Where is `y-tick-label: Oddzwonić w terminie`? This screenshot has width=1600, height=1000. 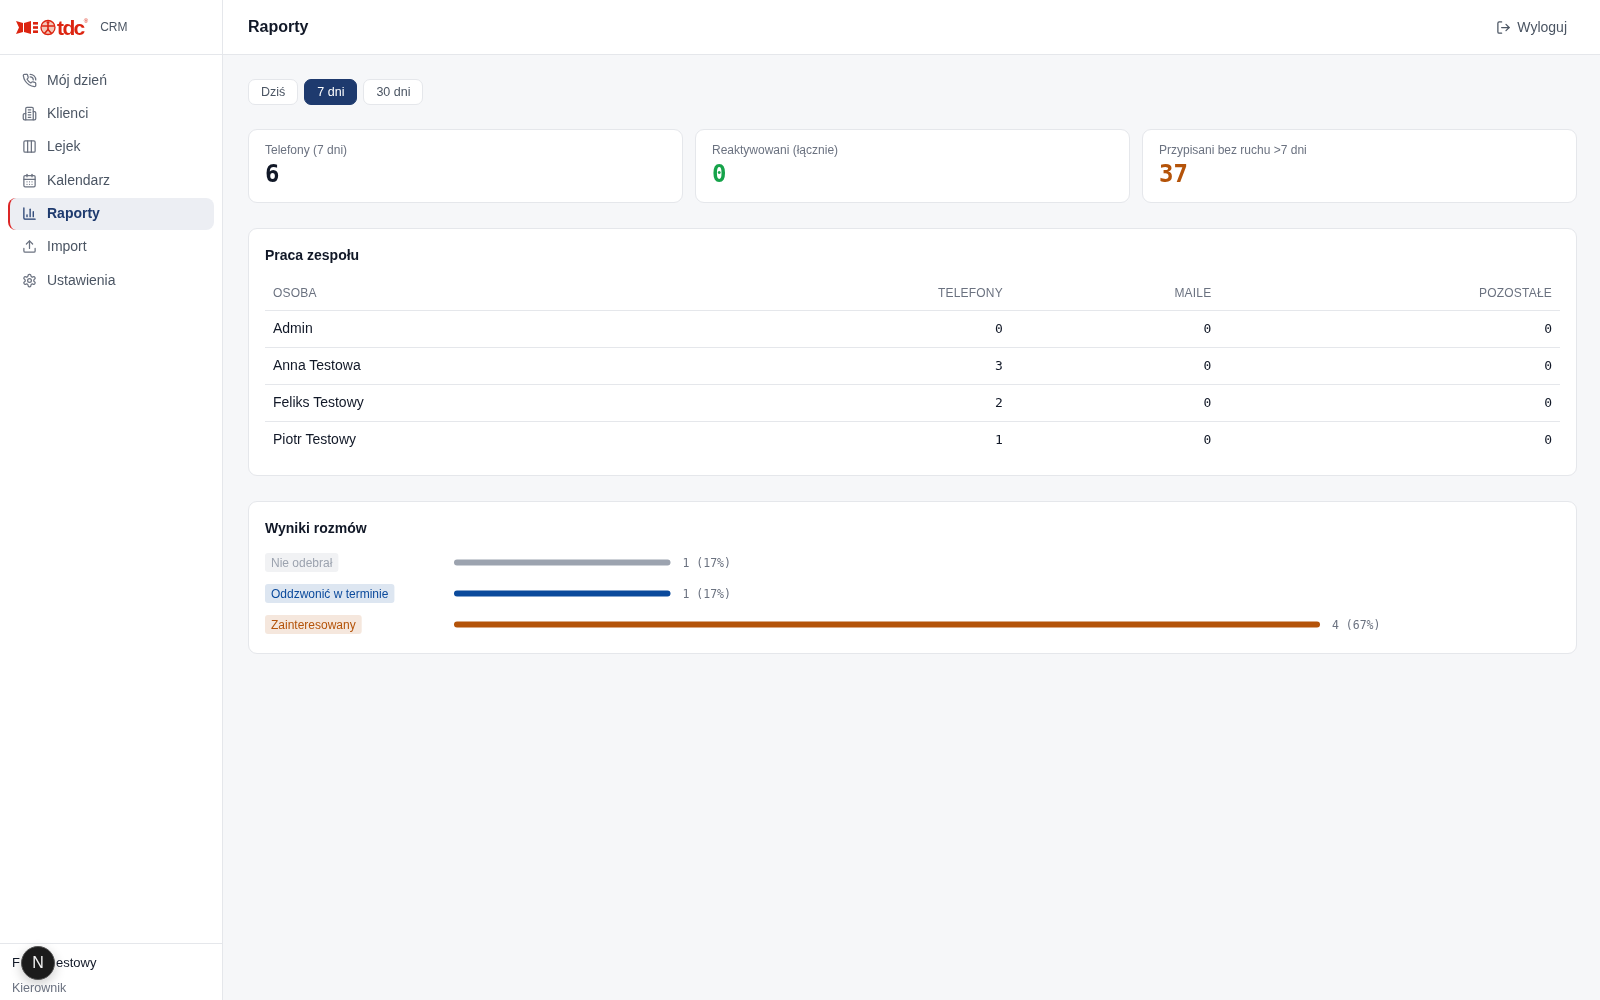
y-tick-label: Oddzwonić w terminie is located at coordinates (330, 593).